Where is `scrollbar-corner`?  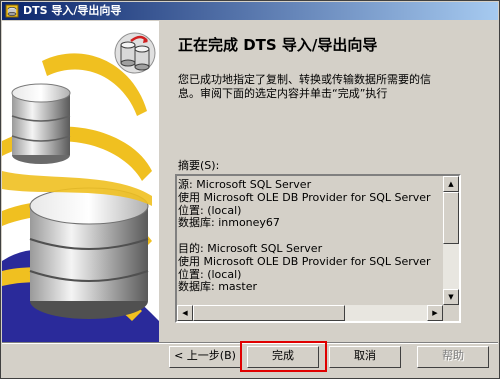 scrollbar-corner is located at coordinates (451, 313).